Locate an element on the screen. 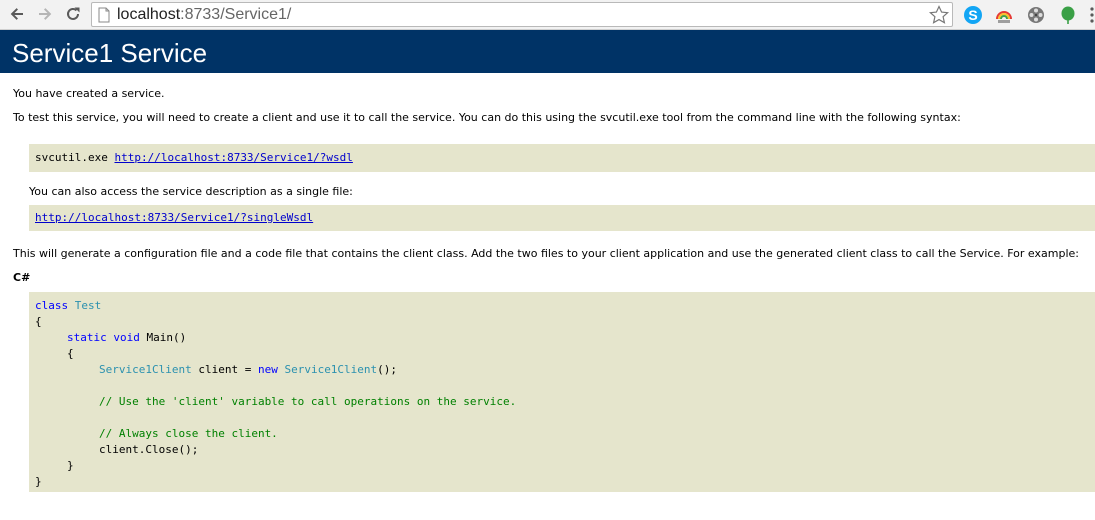 The height and width of the screenshot is (520, 1095). url-path: :8733/Service1/ is located at coordinates (236, 14).